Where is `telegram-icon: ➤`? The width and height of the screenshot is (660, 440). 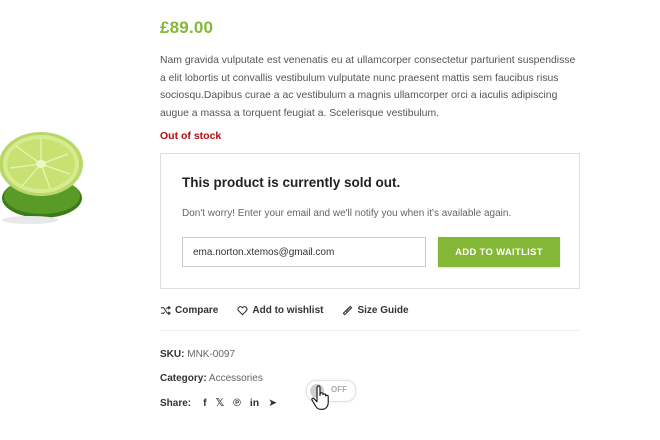
telegram-icon: ➤ is located at coordinates (272, 403).